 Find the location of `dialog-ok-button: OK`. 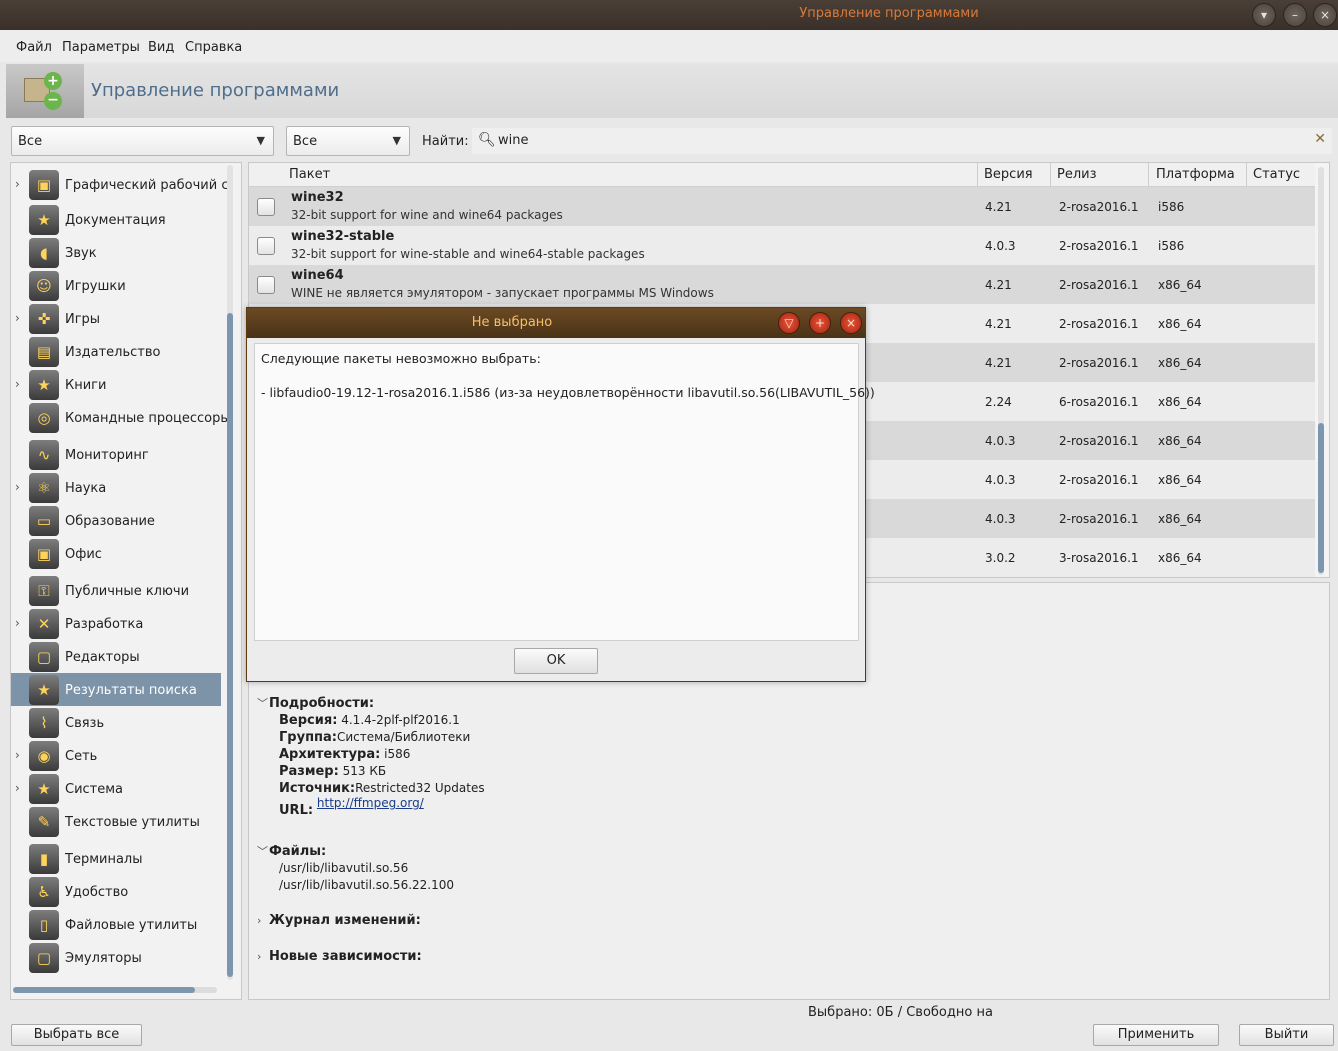

dialog-ok-button: OK is located at coordinates (556, 661).